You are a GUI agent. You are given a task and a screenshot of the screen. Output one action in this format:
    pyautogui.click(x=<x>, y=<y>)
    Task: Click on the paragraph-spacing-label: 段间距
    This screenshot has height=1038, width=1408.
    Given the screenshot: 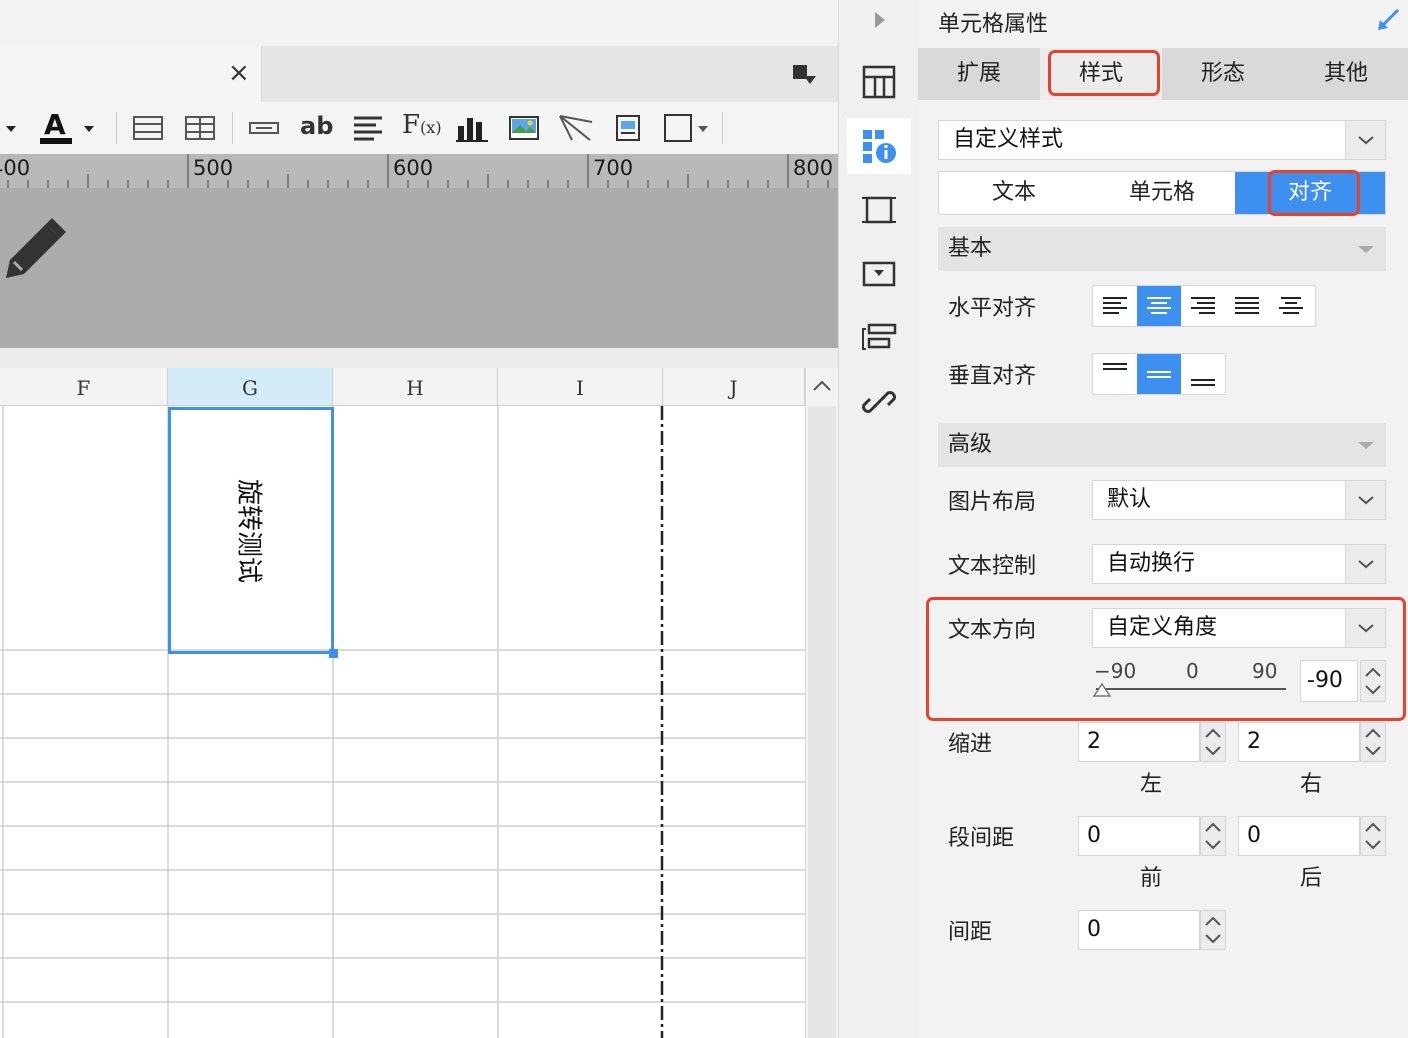 What is the action you would take?
    pyautogui.click(x=981, y=838)
    